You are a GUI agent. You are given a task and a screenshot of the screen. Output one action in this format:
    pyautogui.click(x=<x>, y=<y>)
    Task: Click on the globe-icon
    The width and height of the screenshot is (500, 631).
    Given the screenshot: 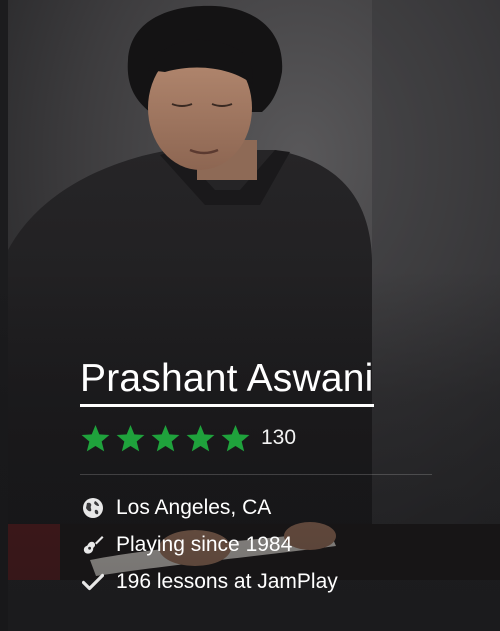 What is the action you would take?
    pyautogui.click(x=93, y=508)
    